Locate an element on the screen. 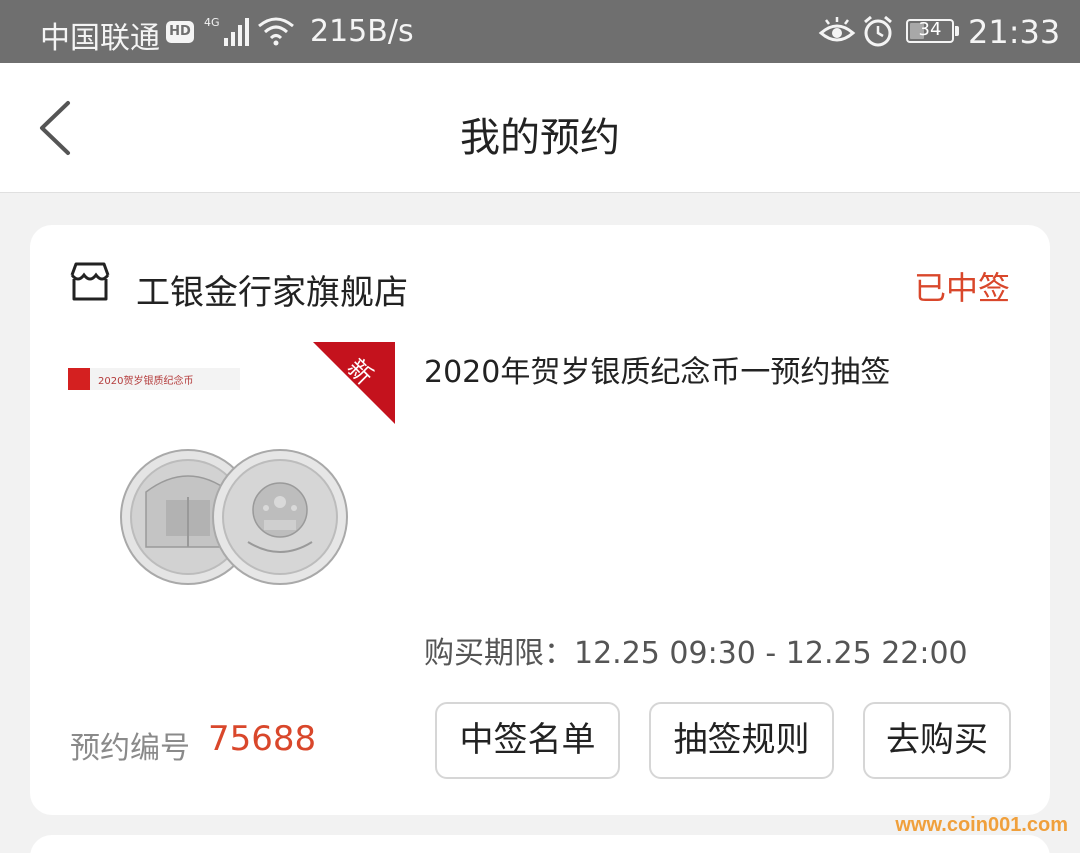  battery-icon: 34 is located at coordinates (930, 31).